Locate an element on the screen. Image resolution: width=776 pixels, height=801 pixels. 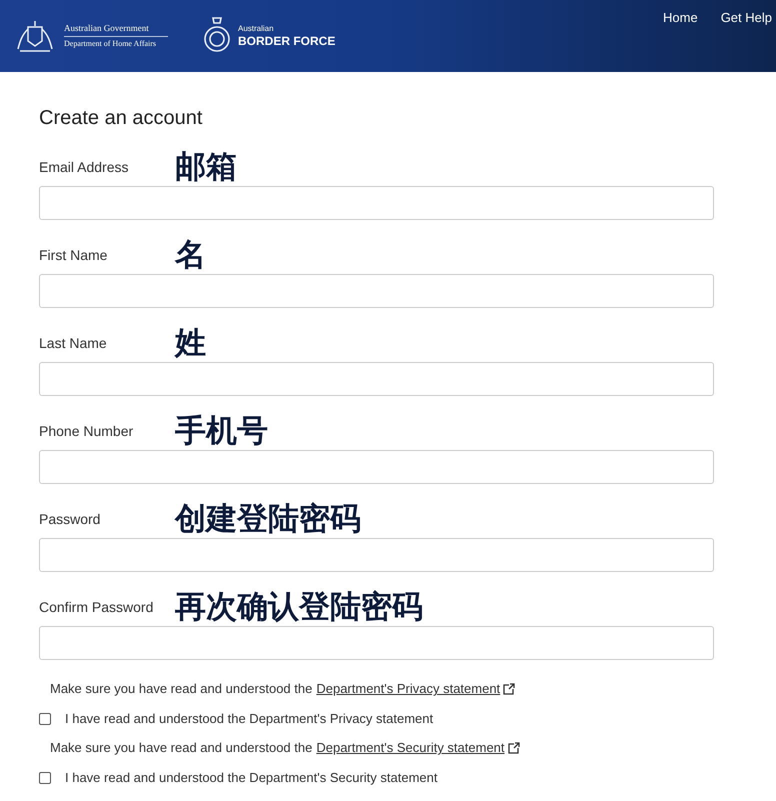
annotation-text: 手机号 is located at coordinates (221, 431).